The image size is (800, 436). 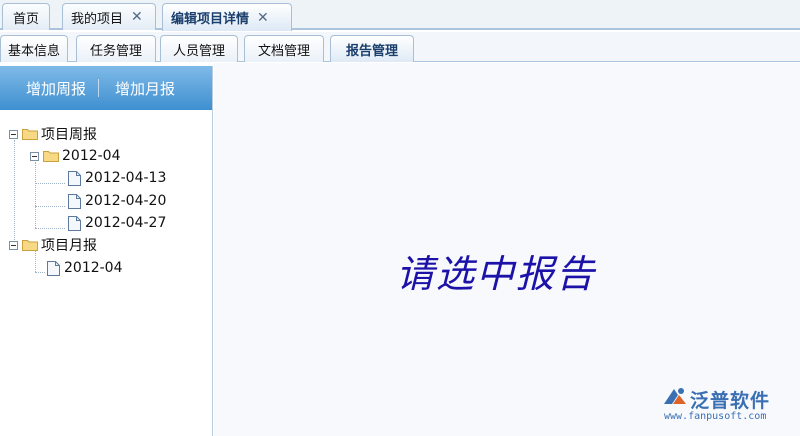 What do you see at coordinates (675, 397) in the screenshot?
I see `brand-logo-icon` at bounding box center [675, 397].